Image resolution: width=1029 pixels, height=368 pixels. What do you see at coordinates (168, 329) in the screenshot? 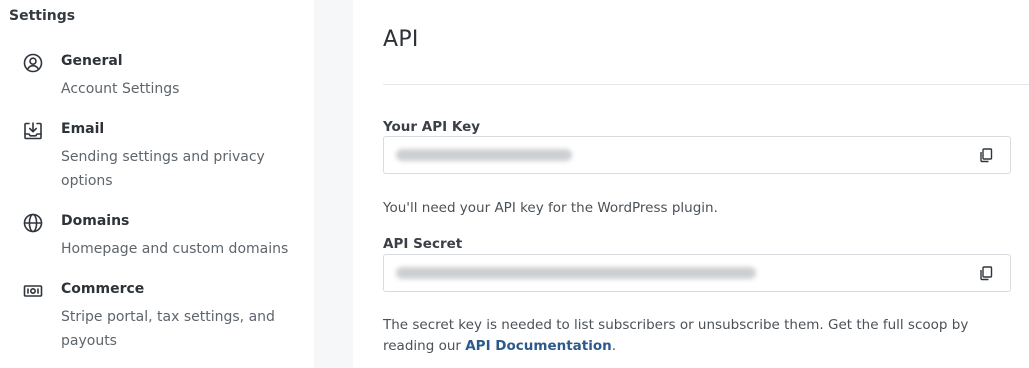
I see `sidebar-item-description: Stripe portal, tax settings, and payouts` at bounding box center [168, 329].